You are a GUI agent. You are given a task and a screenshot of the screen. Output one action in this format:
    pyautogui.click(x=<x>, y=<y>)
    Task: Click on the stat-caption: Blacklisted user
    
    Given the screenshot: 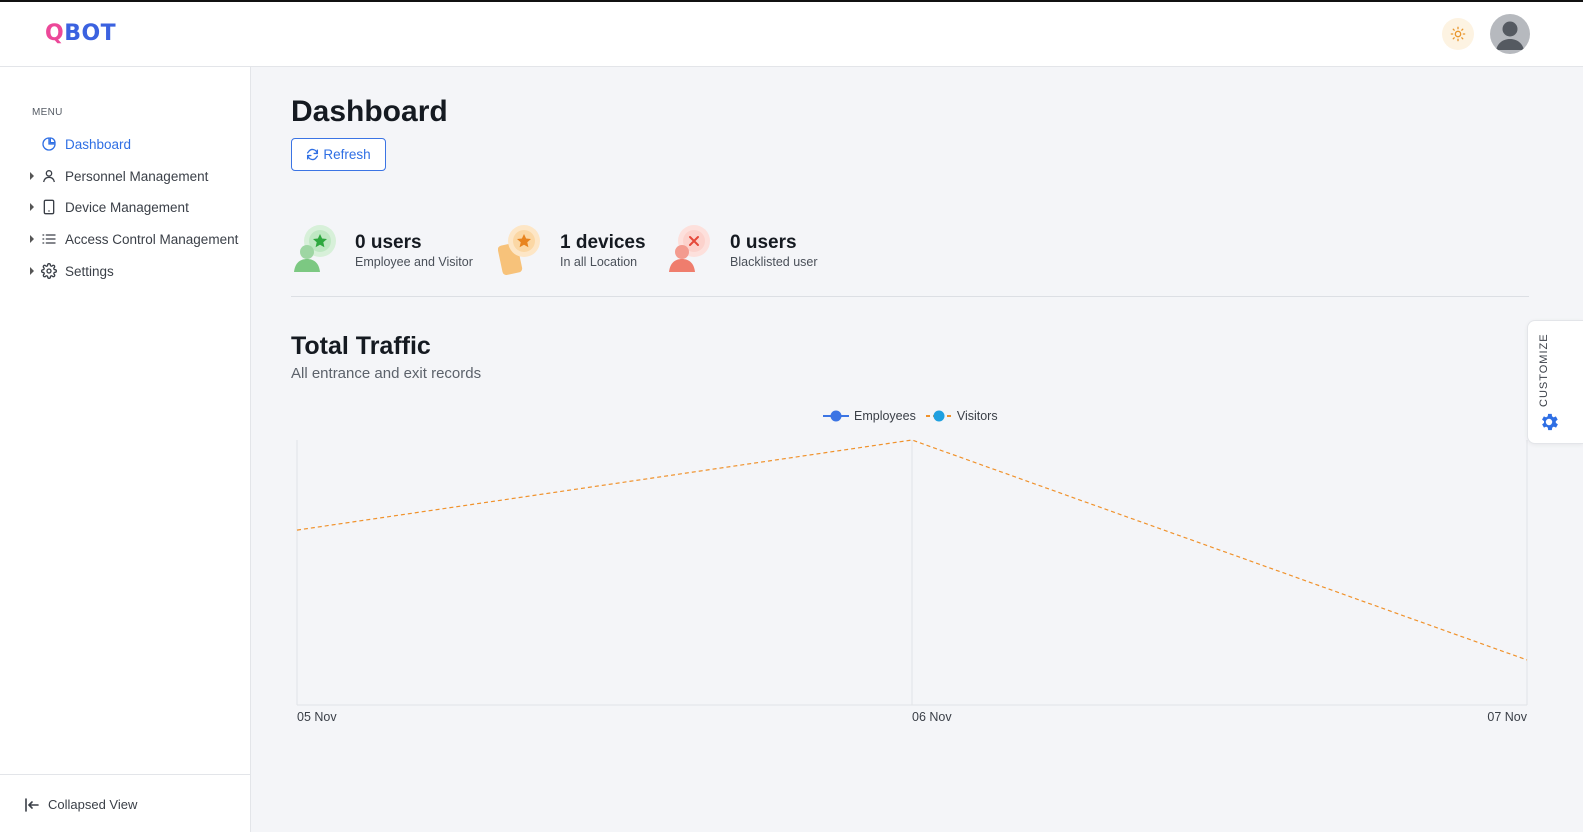 What is the action you would take?
    pyautogui.click(x=774, y=261)
    